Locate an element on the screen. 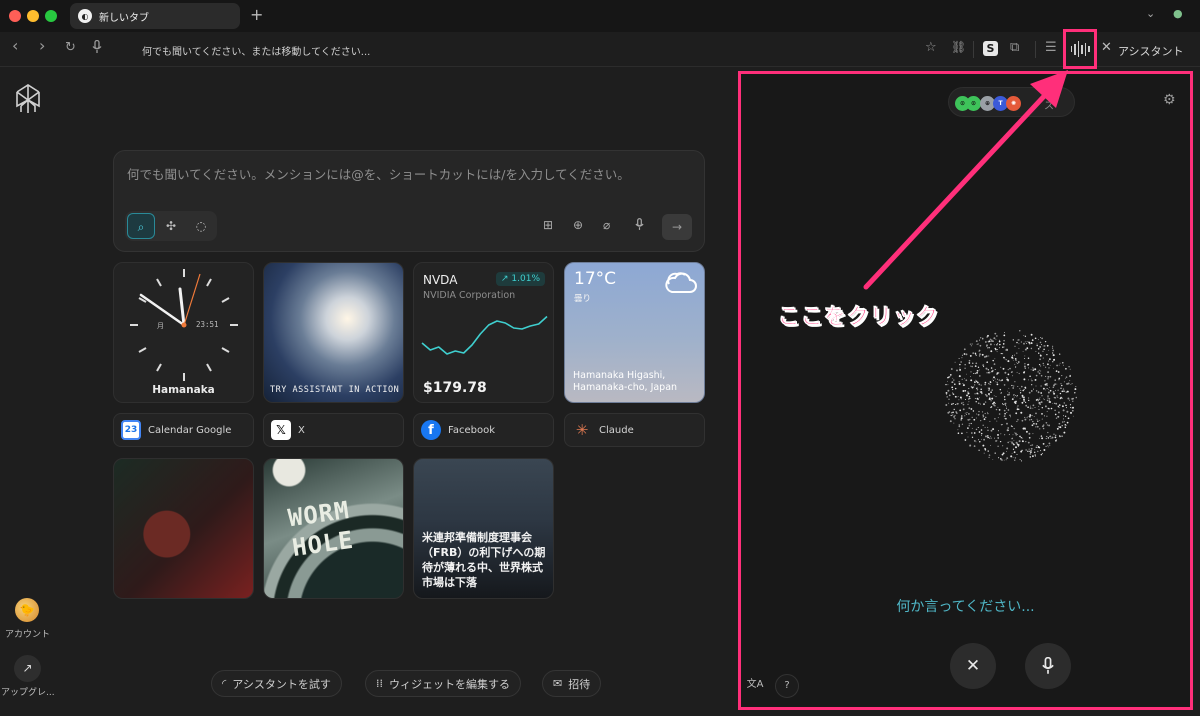 The image size is (1200, 716). back-button: ‹ is located at coordinates (15, 45).